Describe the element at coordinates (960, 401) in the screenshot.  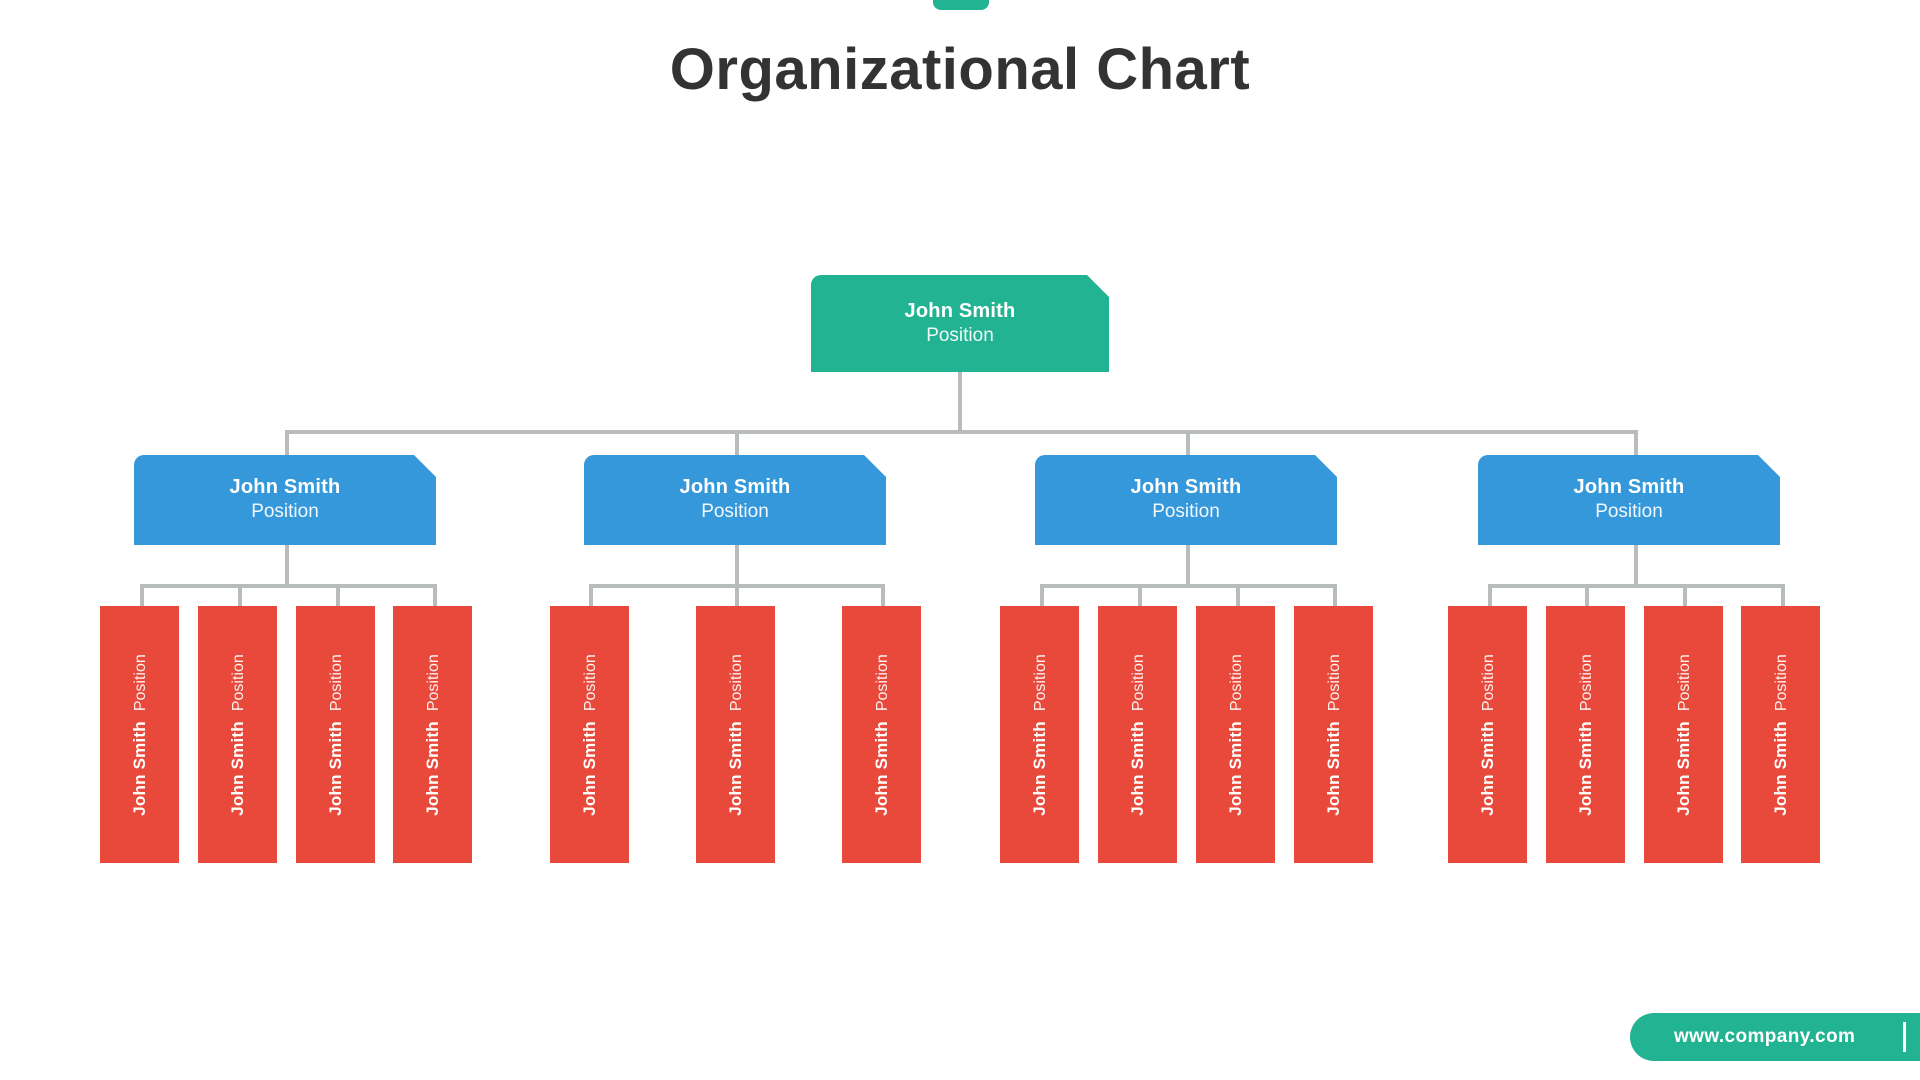
I see `root-stem-connector` at that location.